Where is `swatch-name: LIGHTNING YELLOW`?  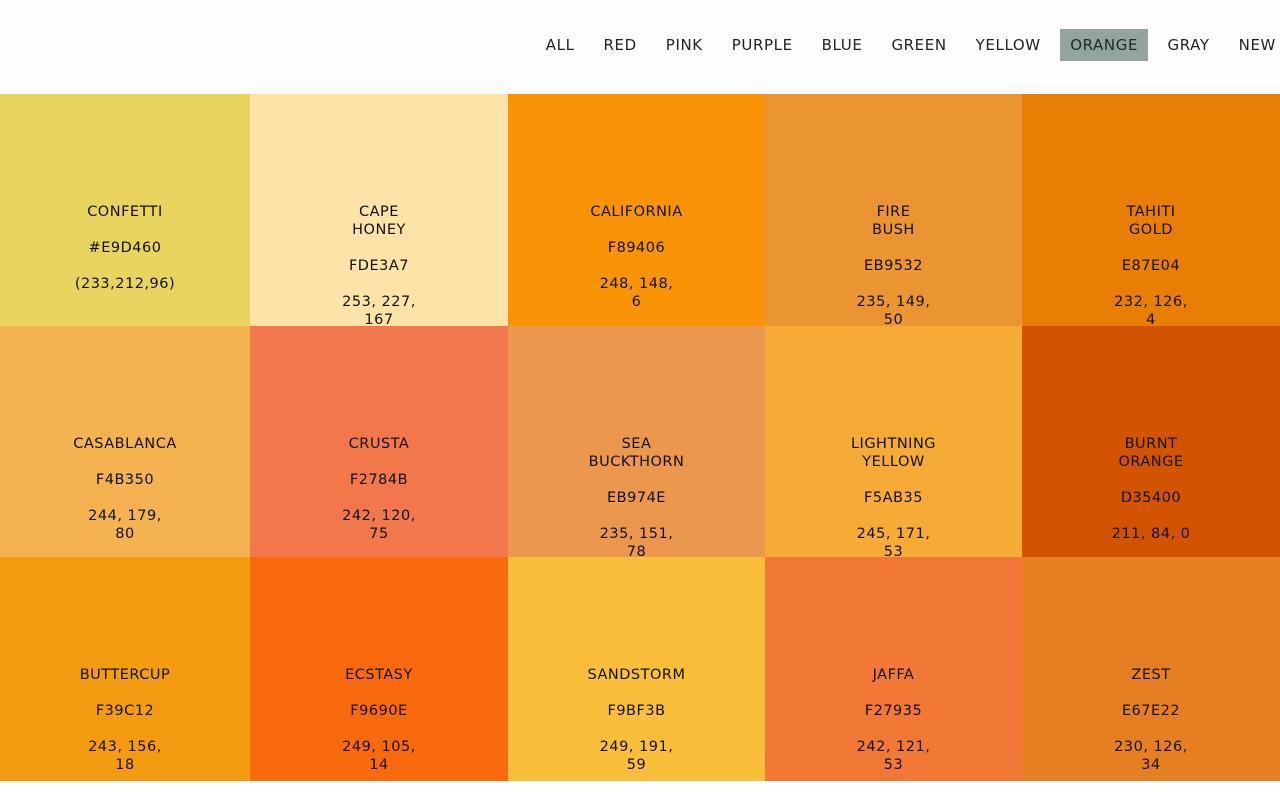 swatch-name: LIGHTNING YELLOW is located at coordinates (893, 453).